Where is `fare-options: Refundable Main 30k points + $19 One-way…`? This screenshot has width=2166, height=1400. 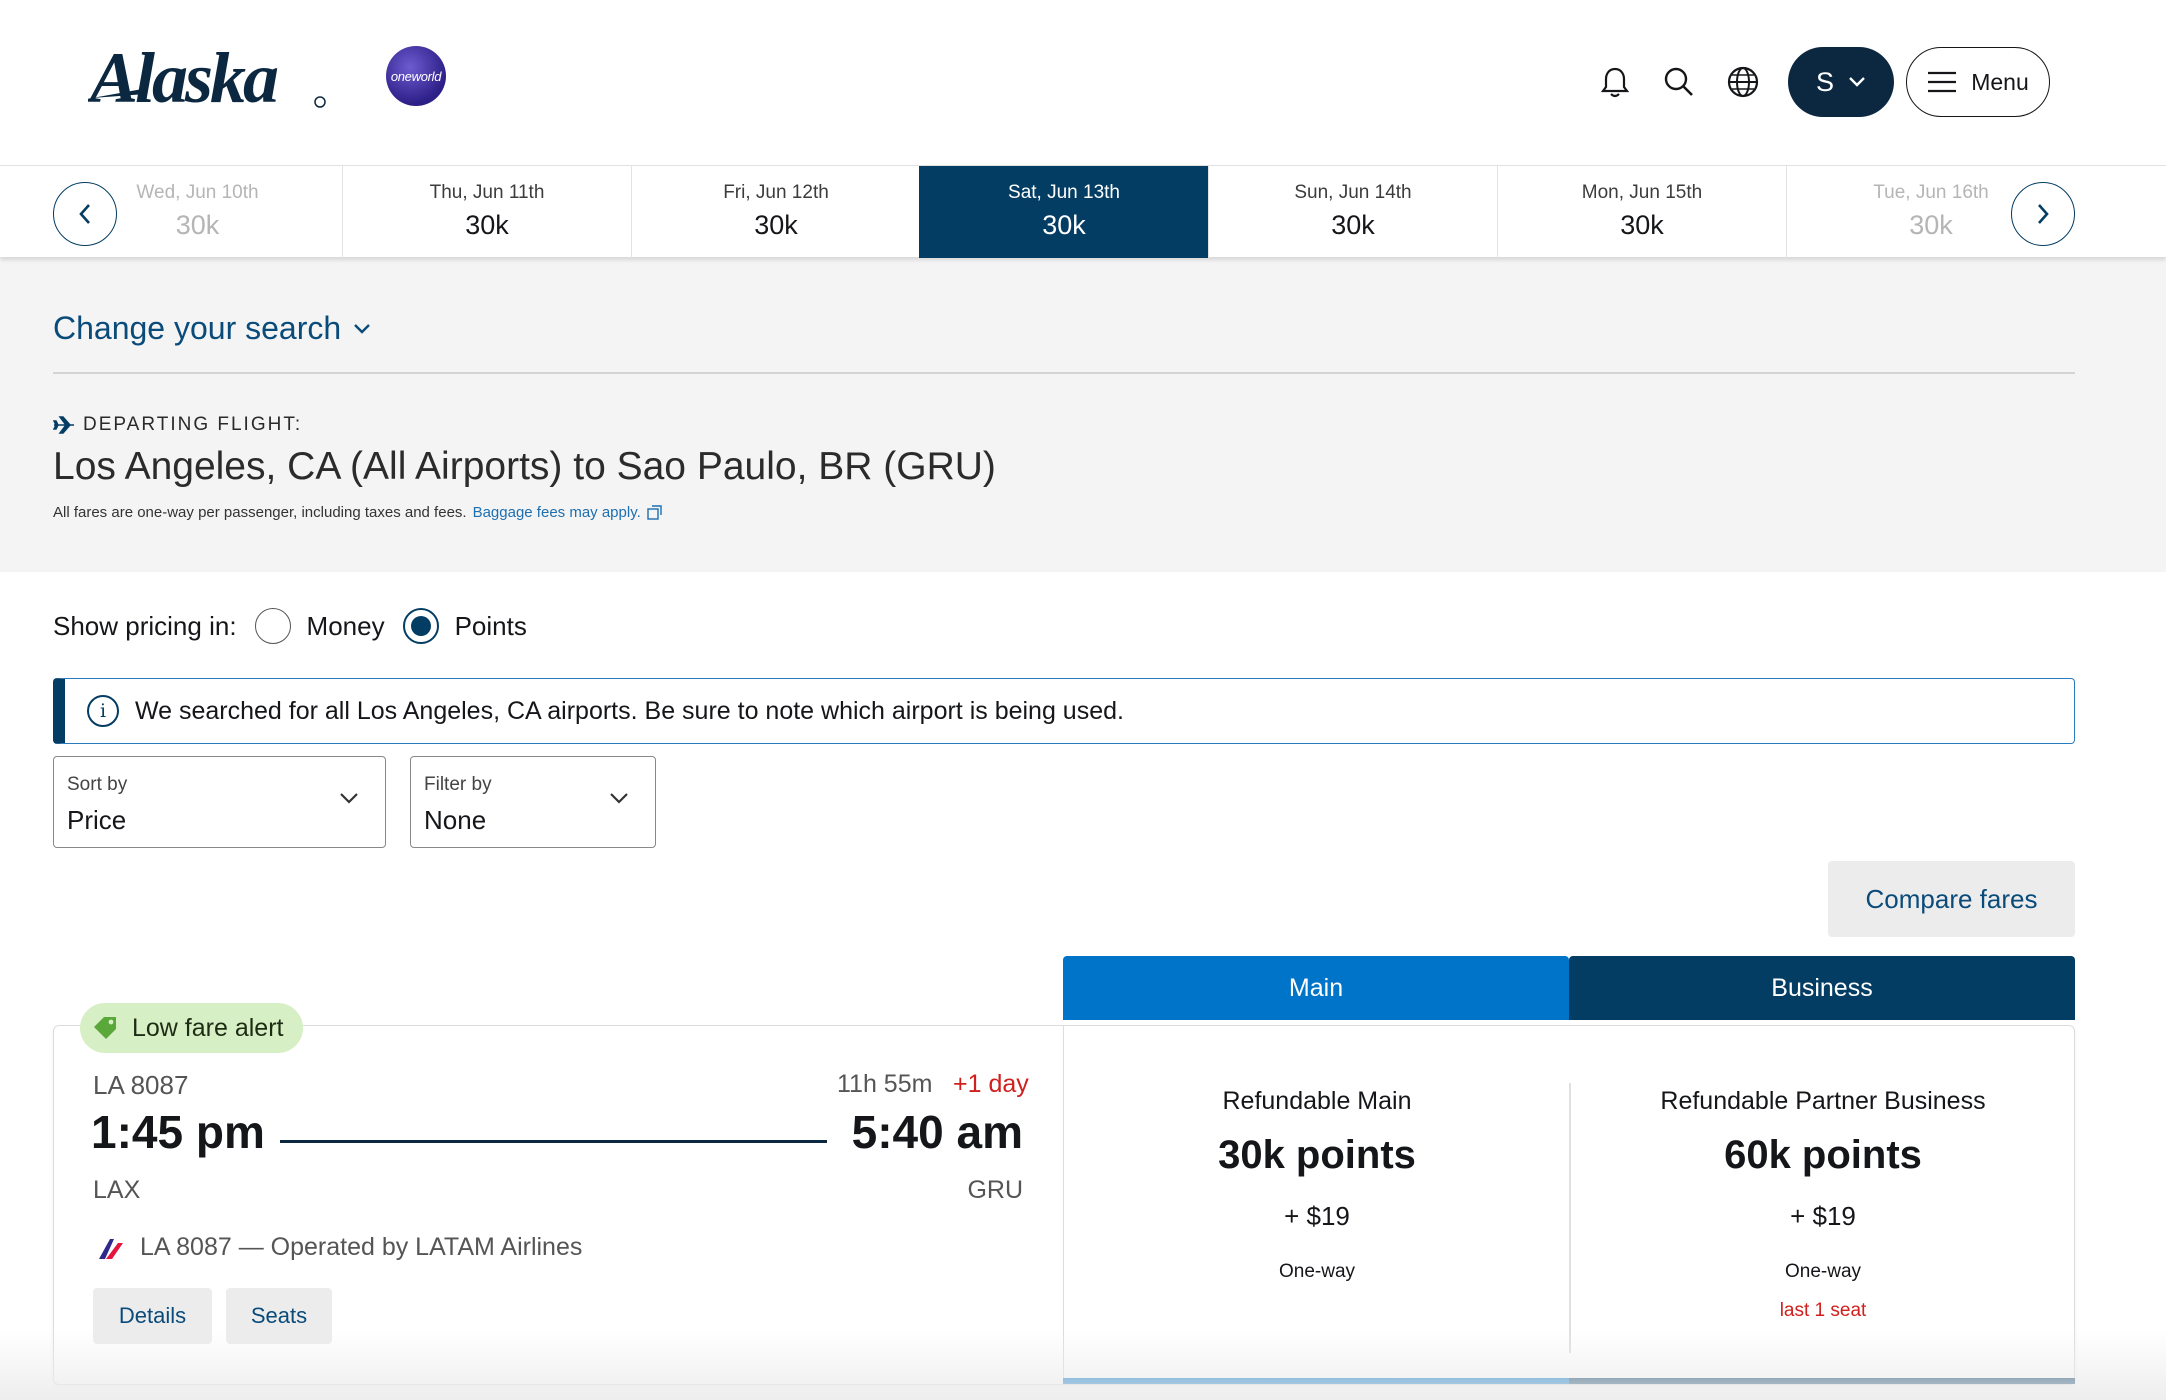 fare-options: Refundable Main 30k points + $19 One-way… is located at coordinates (1569, 1205).